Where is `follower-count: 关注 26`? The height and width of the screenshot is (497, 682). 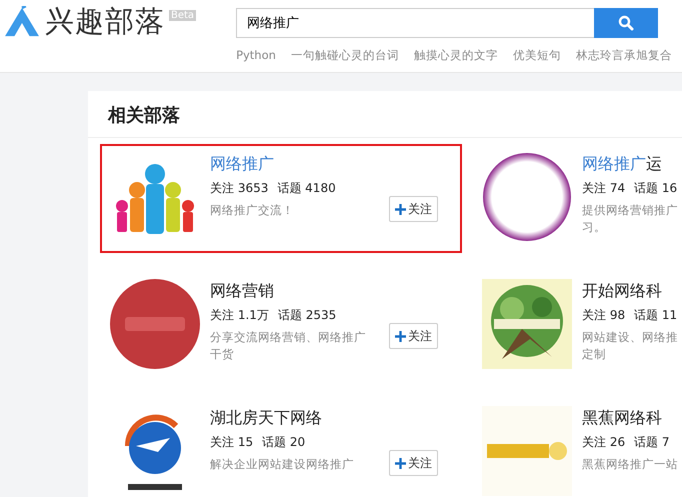
follower-count: 关注 26 is located at coordinates (604, 442).